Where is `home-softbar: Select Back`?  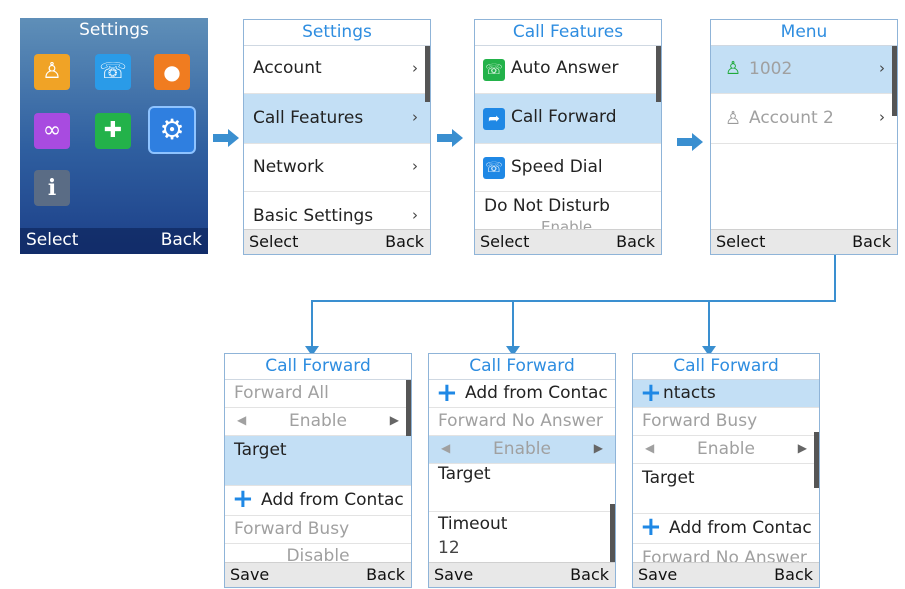
home-softbar: Select Back is located at coordinates (114, 241).